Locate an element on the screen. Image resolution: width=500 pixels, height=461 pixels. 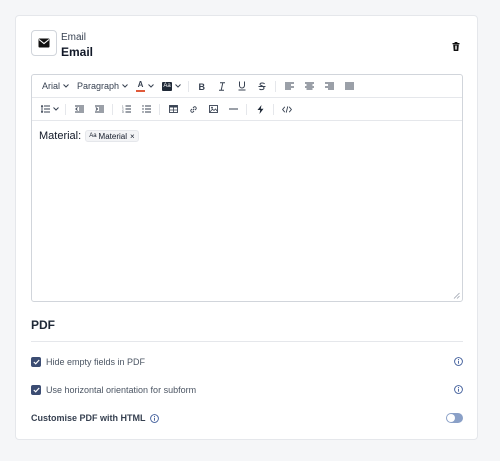
line-height-button is located at coordinates (50, 109).